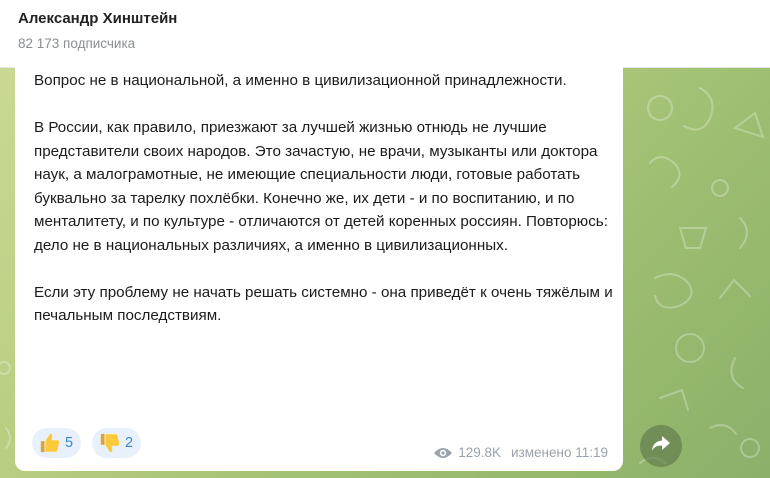  What do you see at coordinates (50, 443) in the screenshot?
I see `thumbs-up-icon` at bounding box center [50, 443].